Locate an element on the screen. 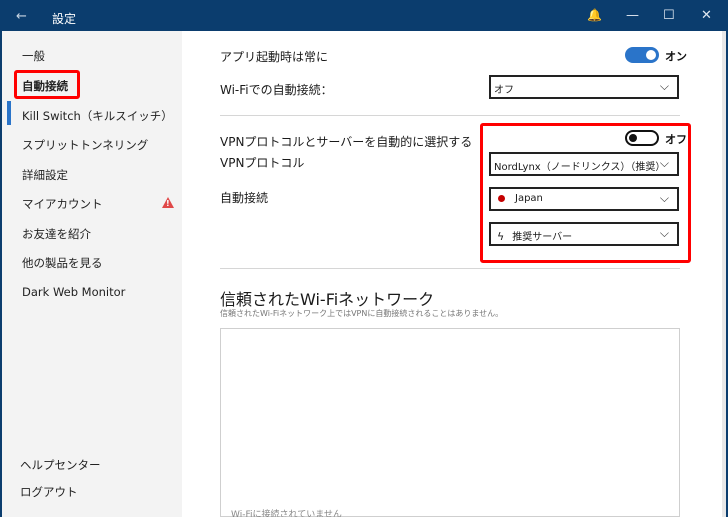  highlight-box-sidebar is located at coordinates (47, 84).